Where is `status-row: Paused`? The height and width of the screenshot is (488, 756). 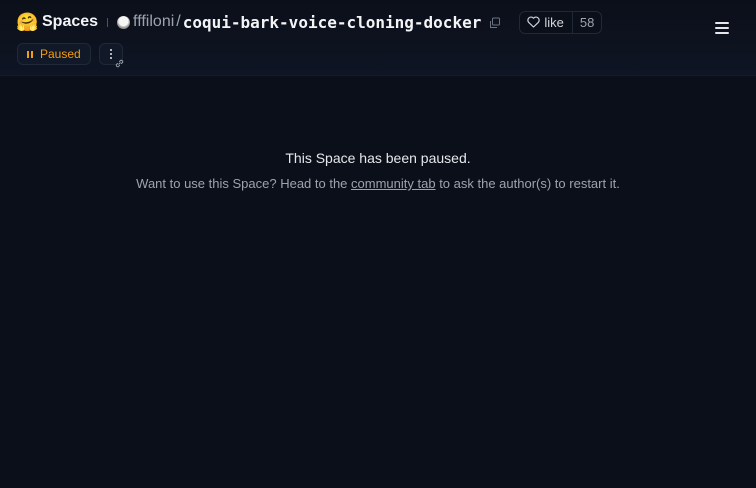 status-row: Paused is located at coordinates (70, 55).